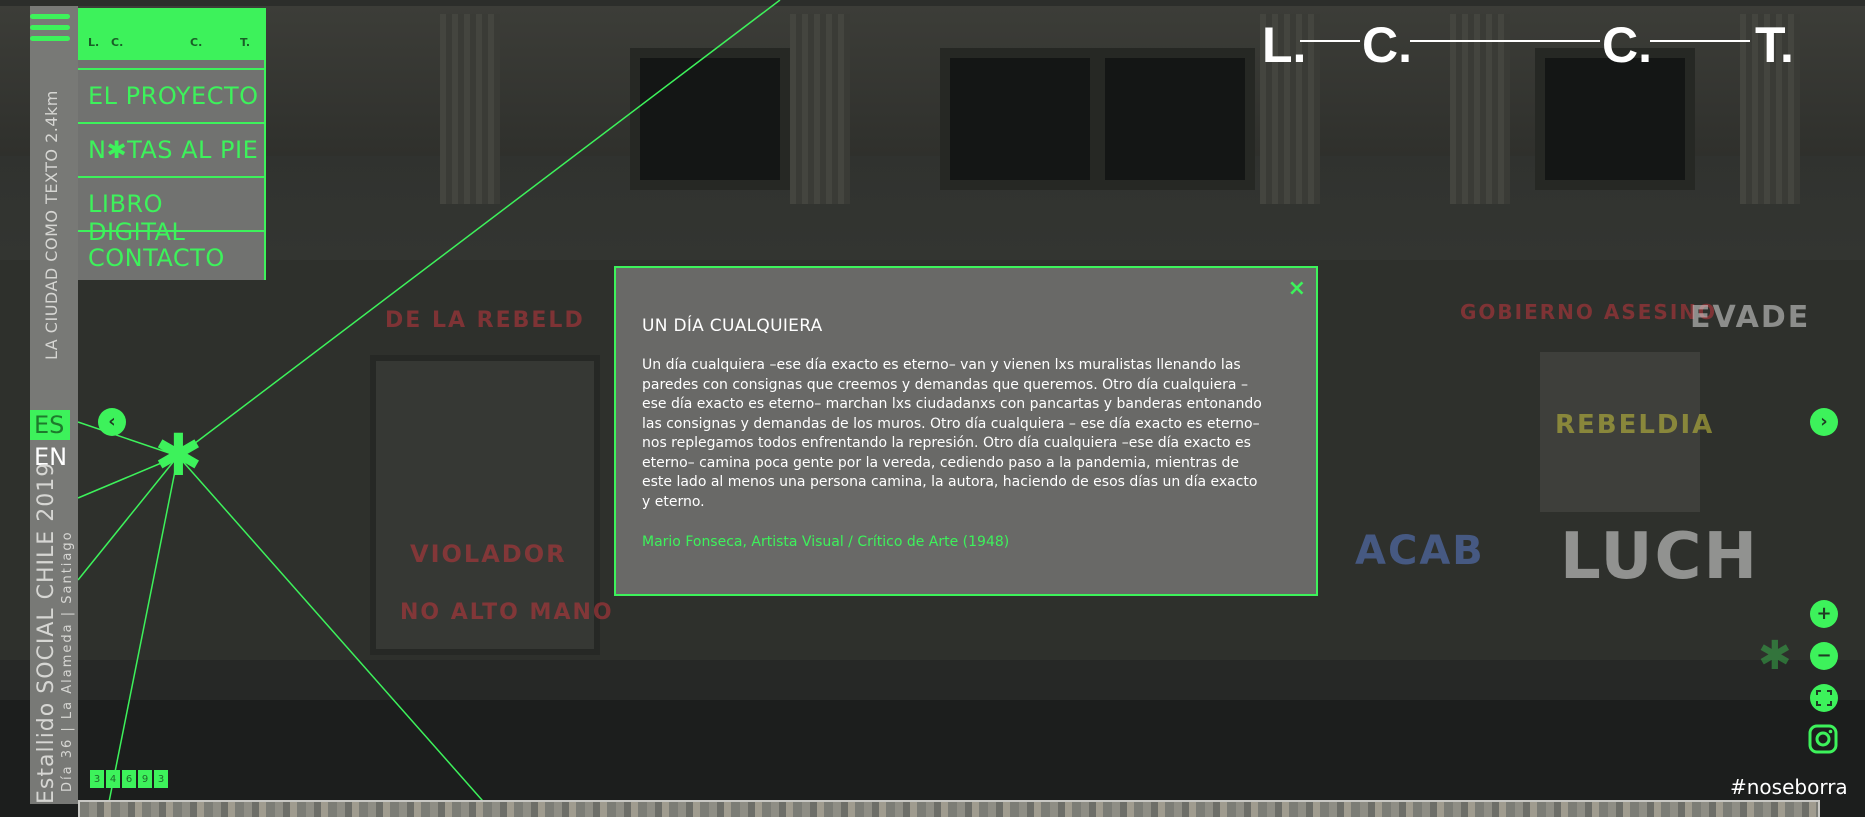 This screenshot has height=817, width=1865. I want to click on asterisk-watermark-icon: ✱, so click(1775, 656).